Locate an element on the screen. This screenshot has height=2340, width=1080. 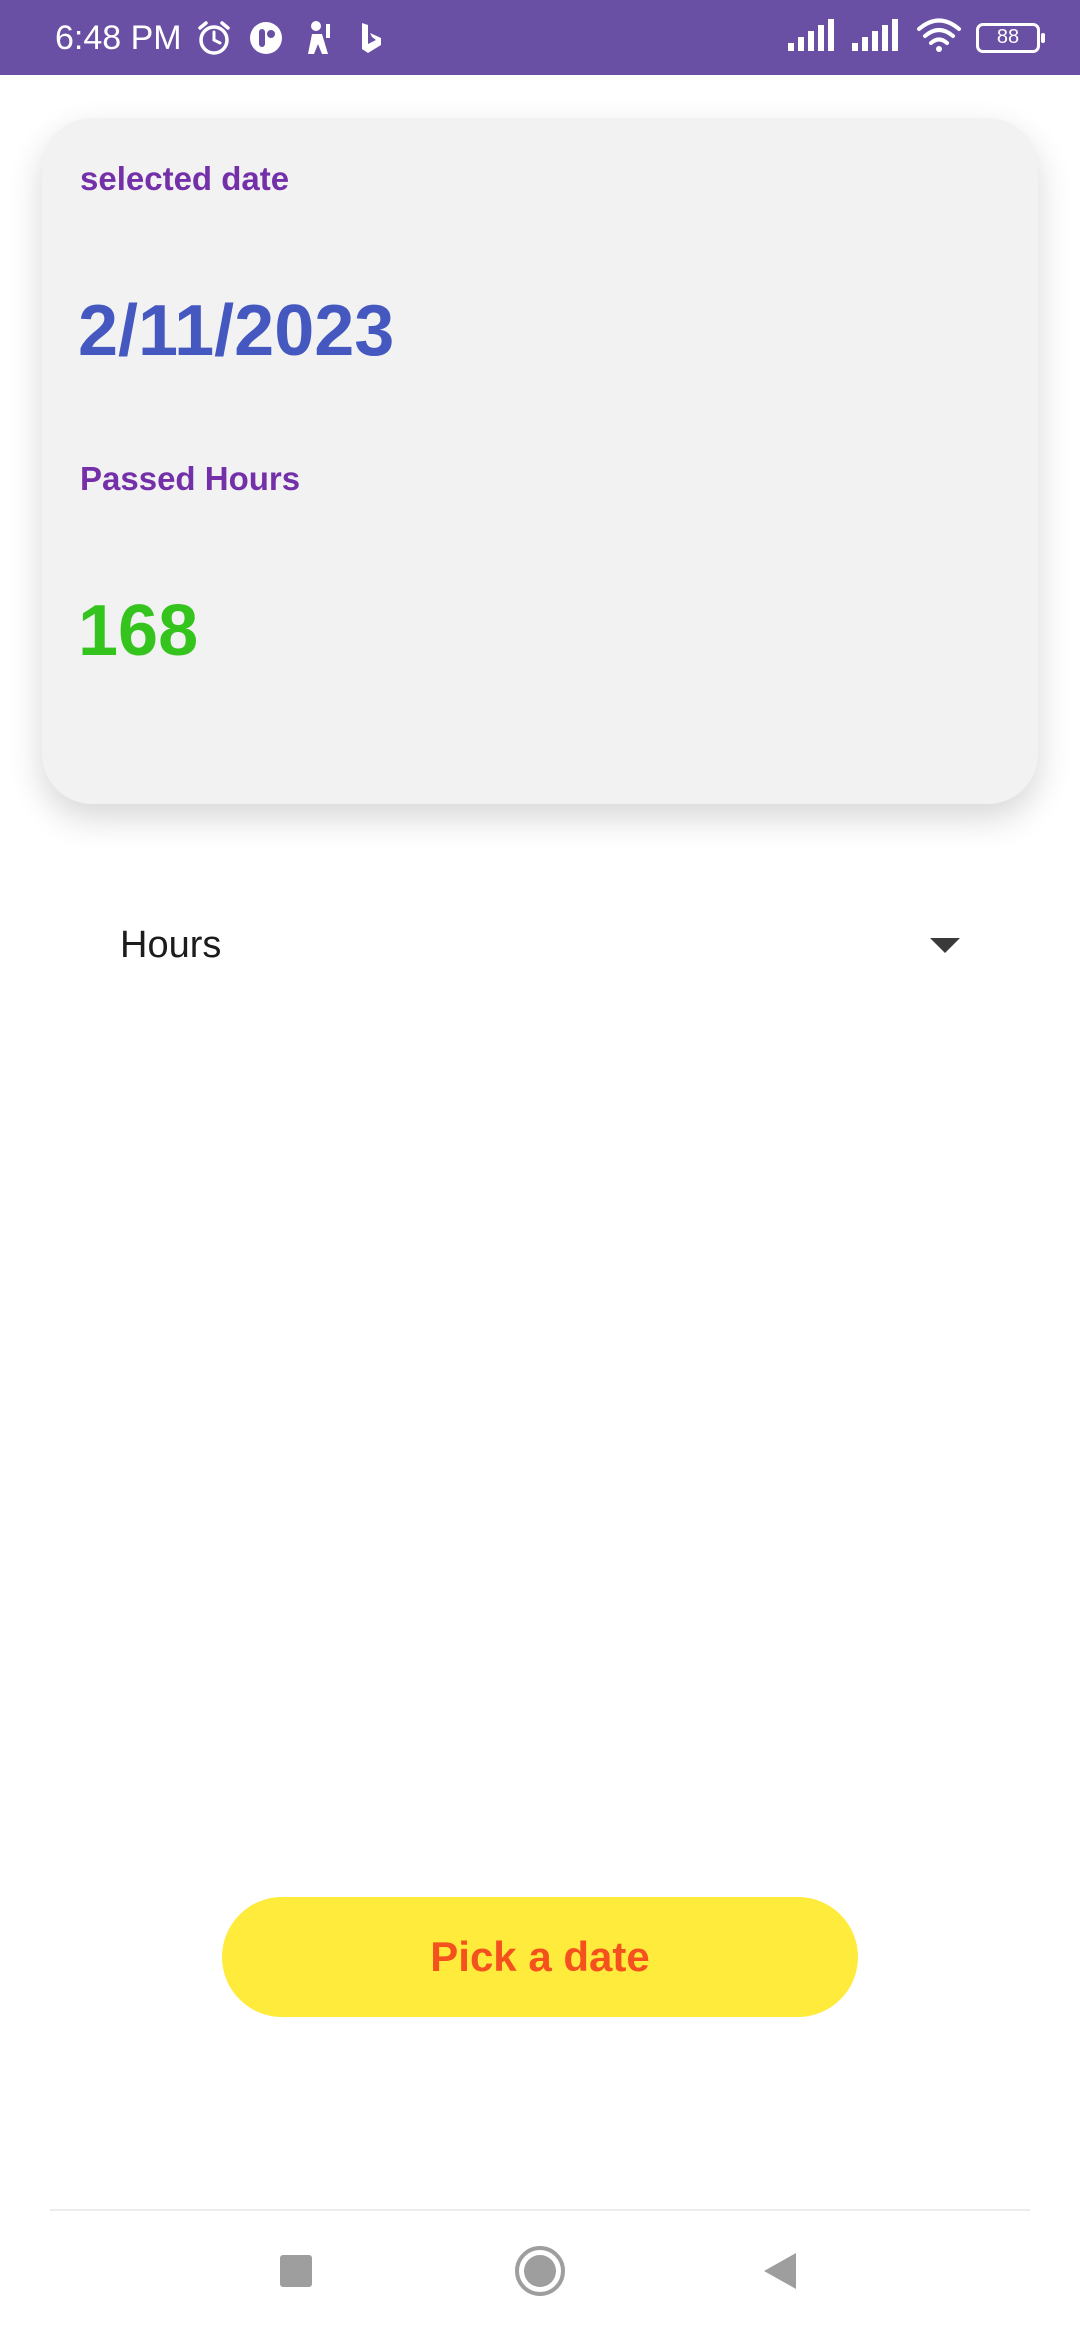
person-icon is located at coordinates (318, 38).